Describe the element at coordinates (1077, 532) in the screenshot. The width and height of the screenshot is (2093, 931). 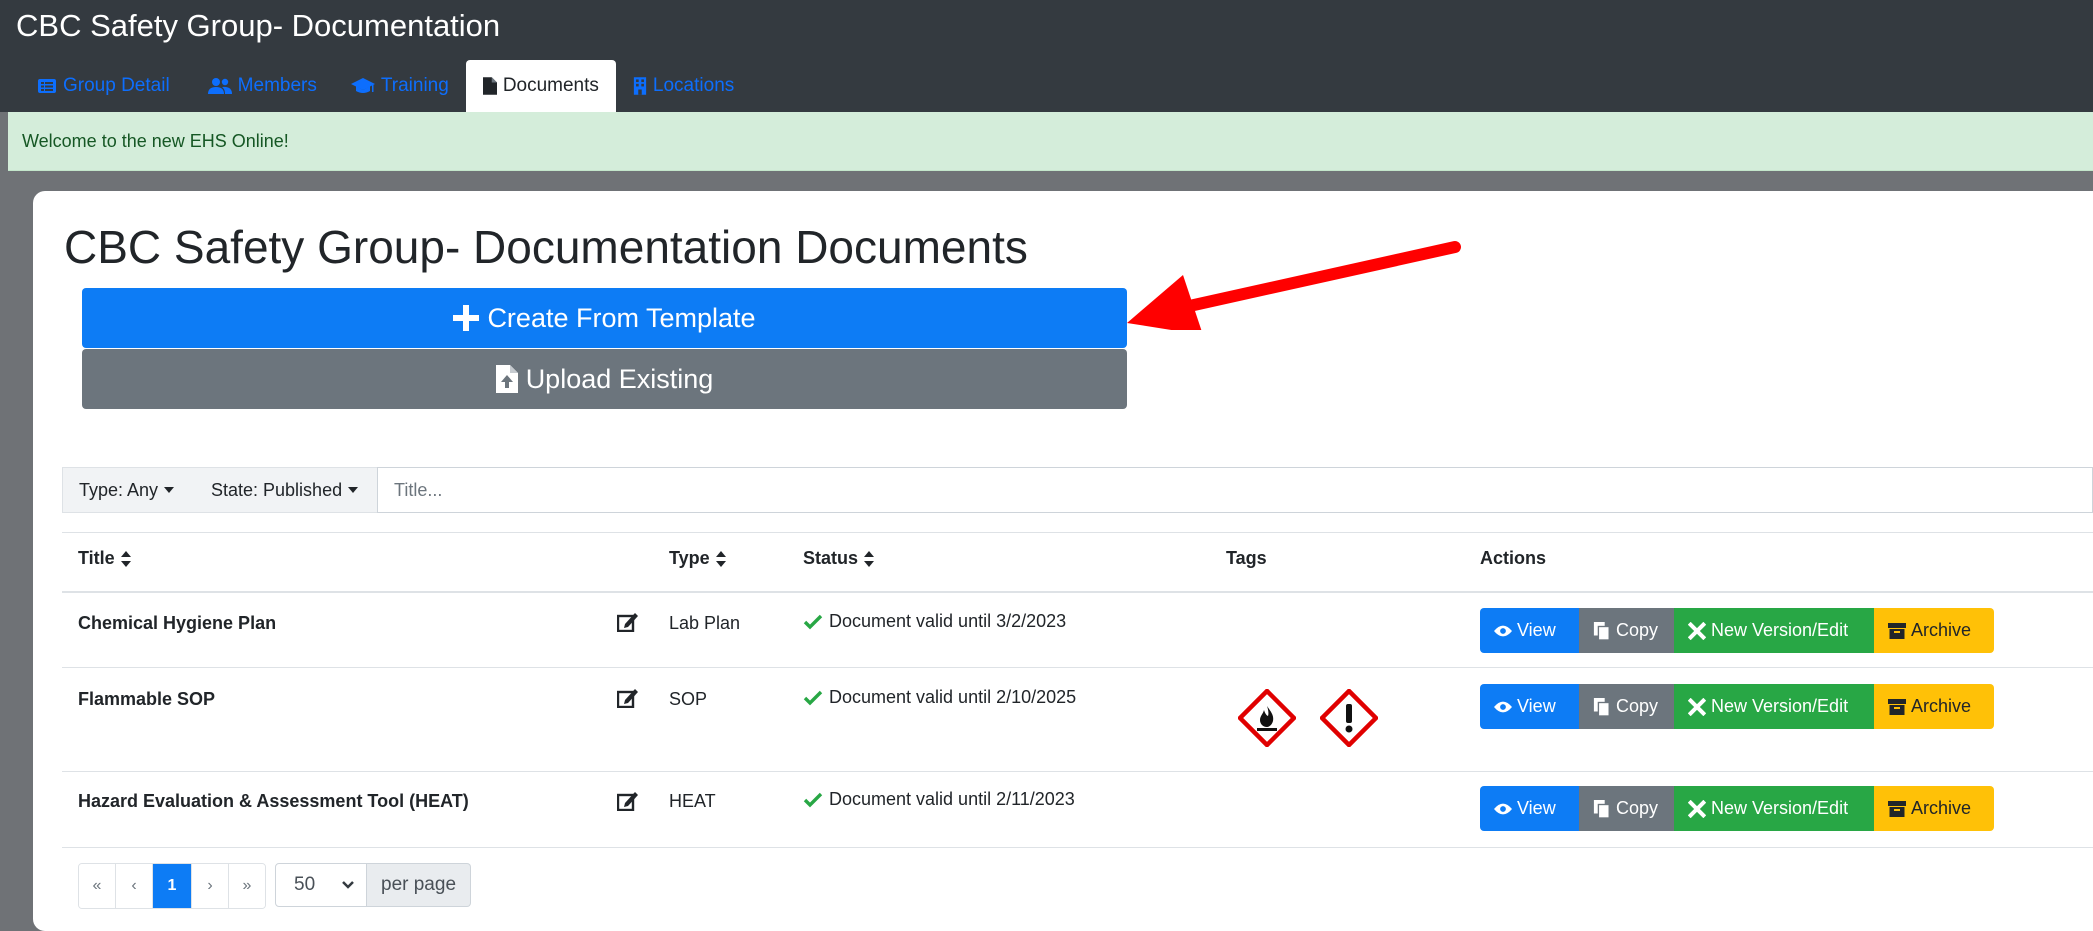
I see `table-top-border` at that location.